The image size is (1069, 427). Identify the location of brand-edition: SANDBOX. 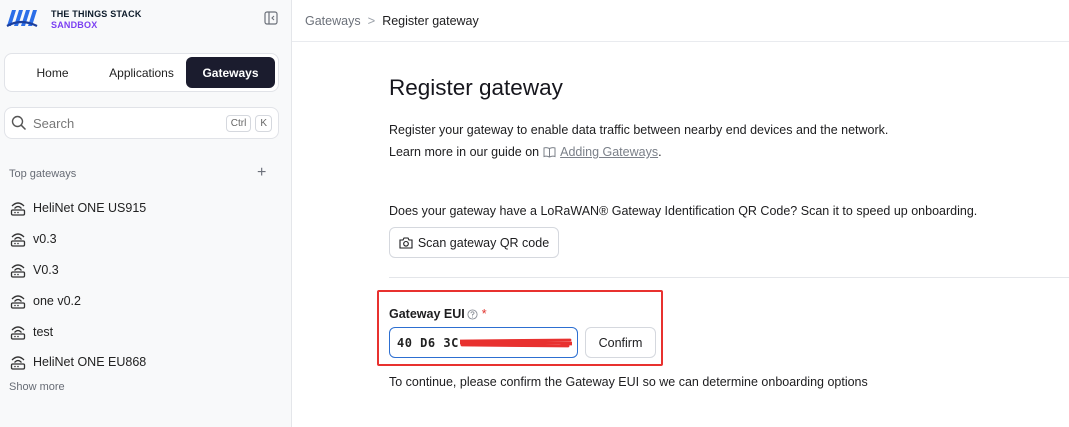
(74, 25).